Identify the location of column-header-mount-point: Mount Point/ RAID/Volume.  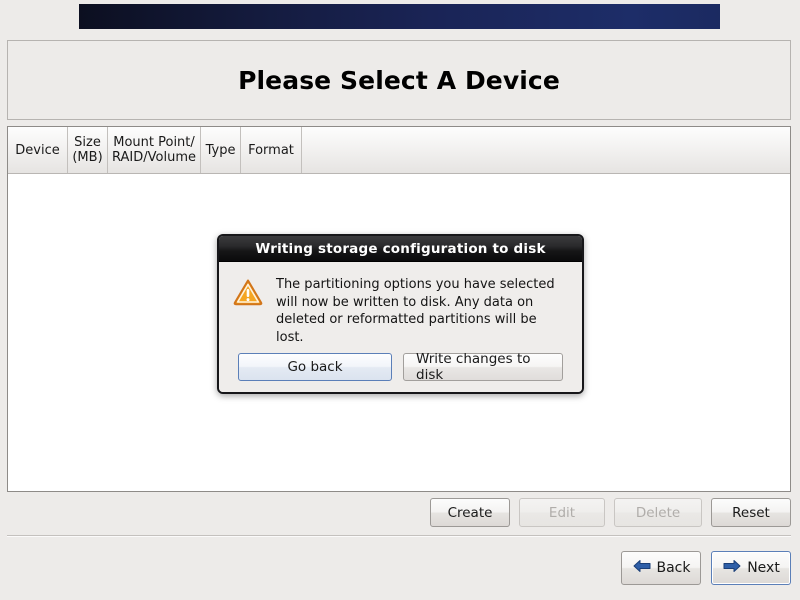
(154, 150).